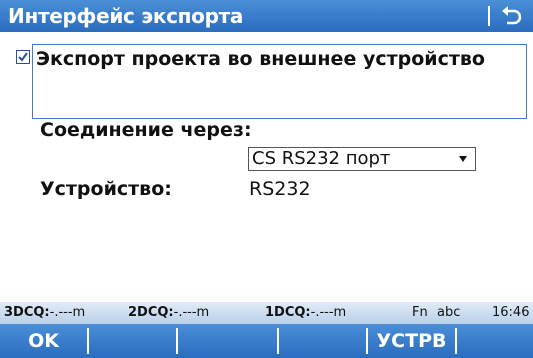 This screenshot has height=358, width=533. I want to click on return-arrow-icon, so click(512, 16).